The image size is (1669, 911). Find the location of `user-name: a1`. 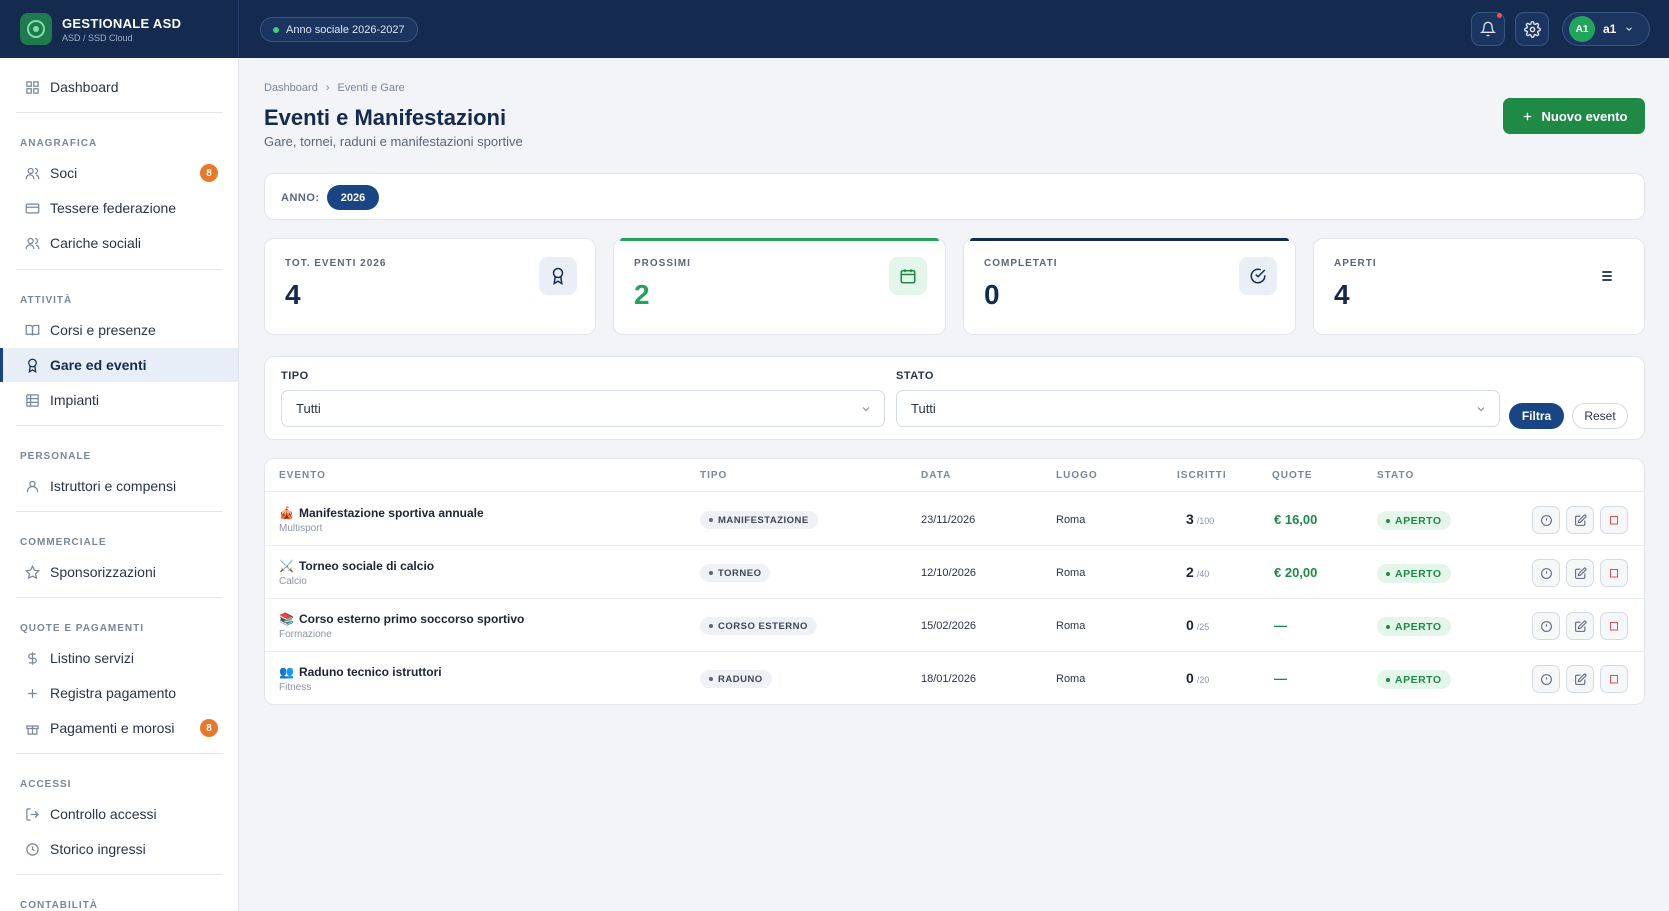

user-name: a1 is located at coordinates (1610, 29).